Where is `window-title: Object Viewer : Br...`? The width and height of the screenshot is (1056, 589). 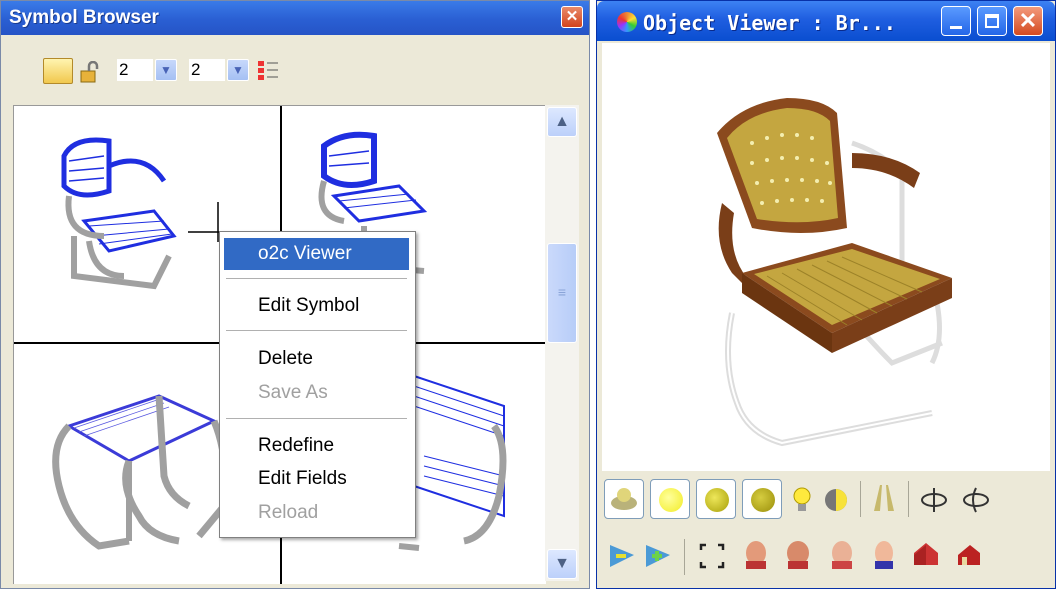 window-title: Object Viewer : Br... is located at coordinates (769, 23).